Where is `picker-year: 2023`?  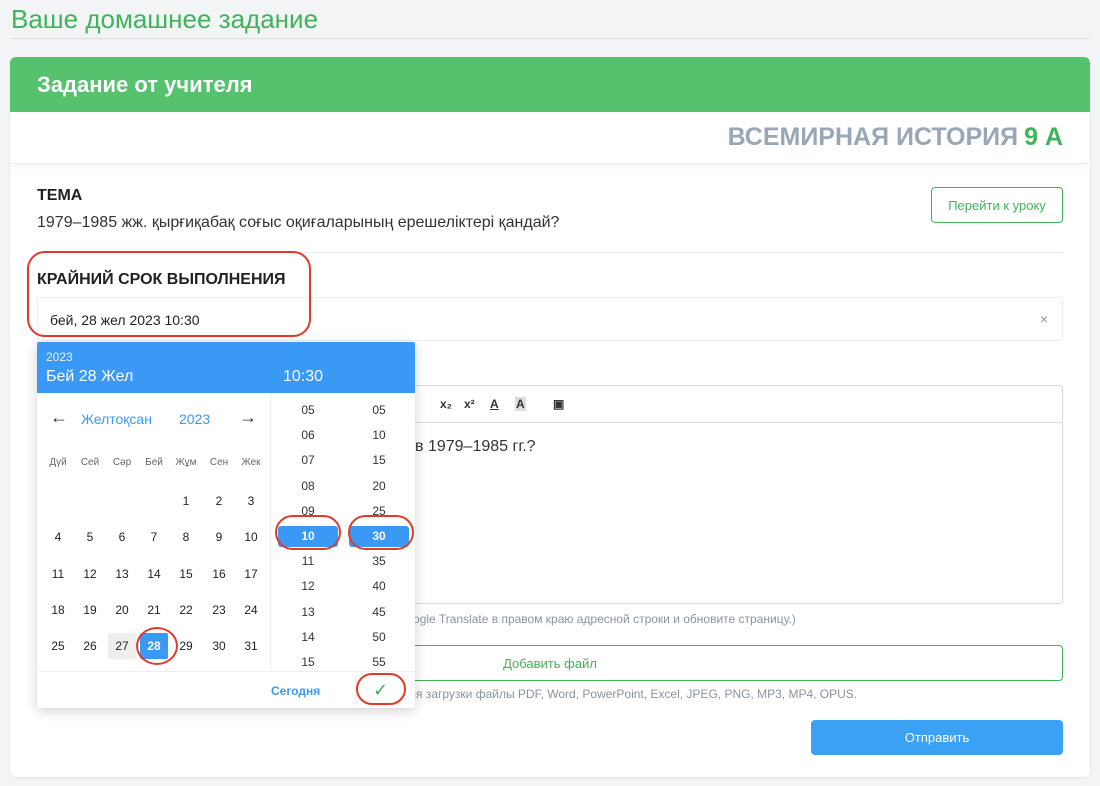
picker-year: 2023 is located at coordinates (59, 357).